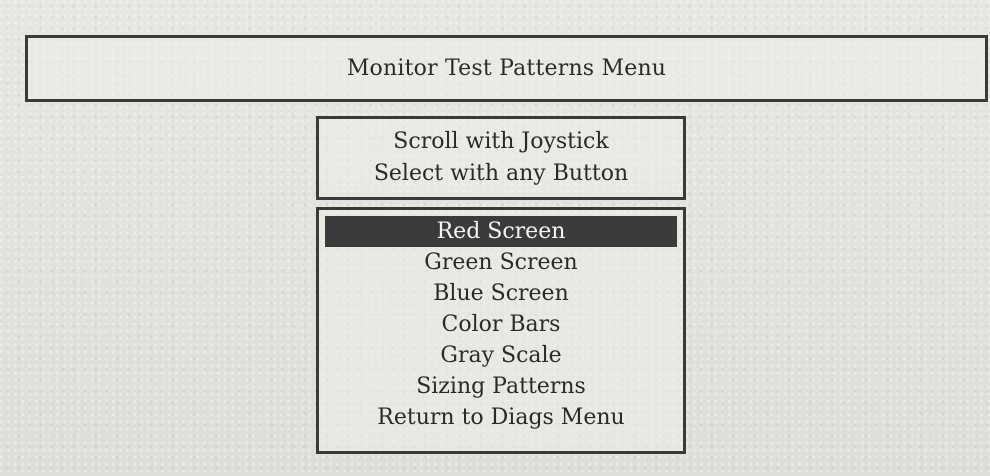 The height and width of the screenshot is (476, 990). What do you see at coordinates (501, 262) in the screenshot?
I see `menu-item-green-screen: Green Screen` at bounding box center [501, 262].